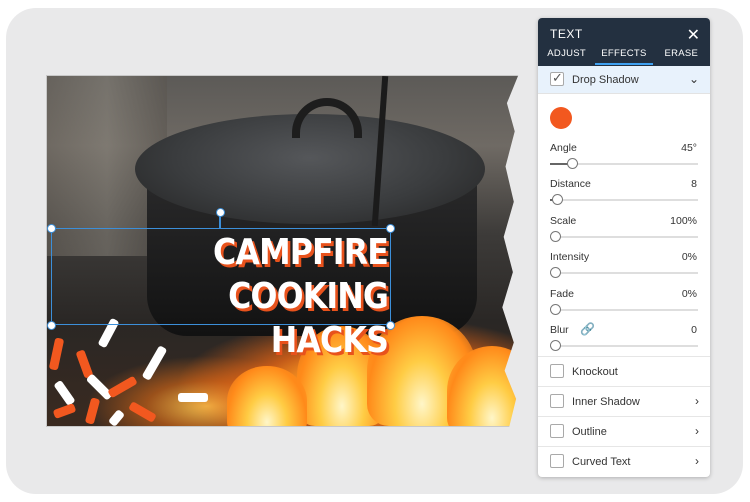  What do you see at coordinates (51, 228) in the screenshot?
I see `resize-handle-top-left` at bounding box center [51, 228].